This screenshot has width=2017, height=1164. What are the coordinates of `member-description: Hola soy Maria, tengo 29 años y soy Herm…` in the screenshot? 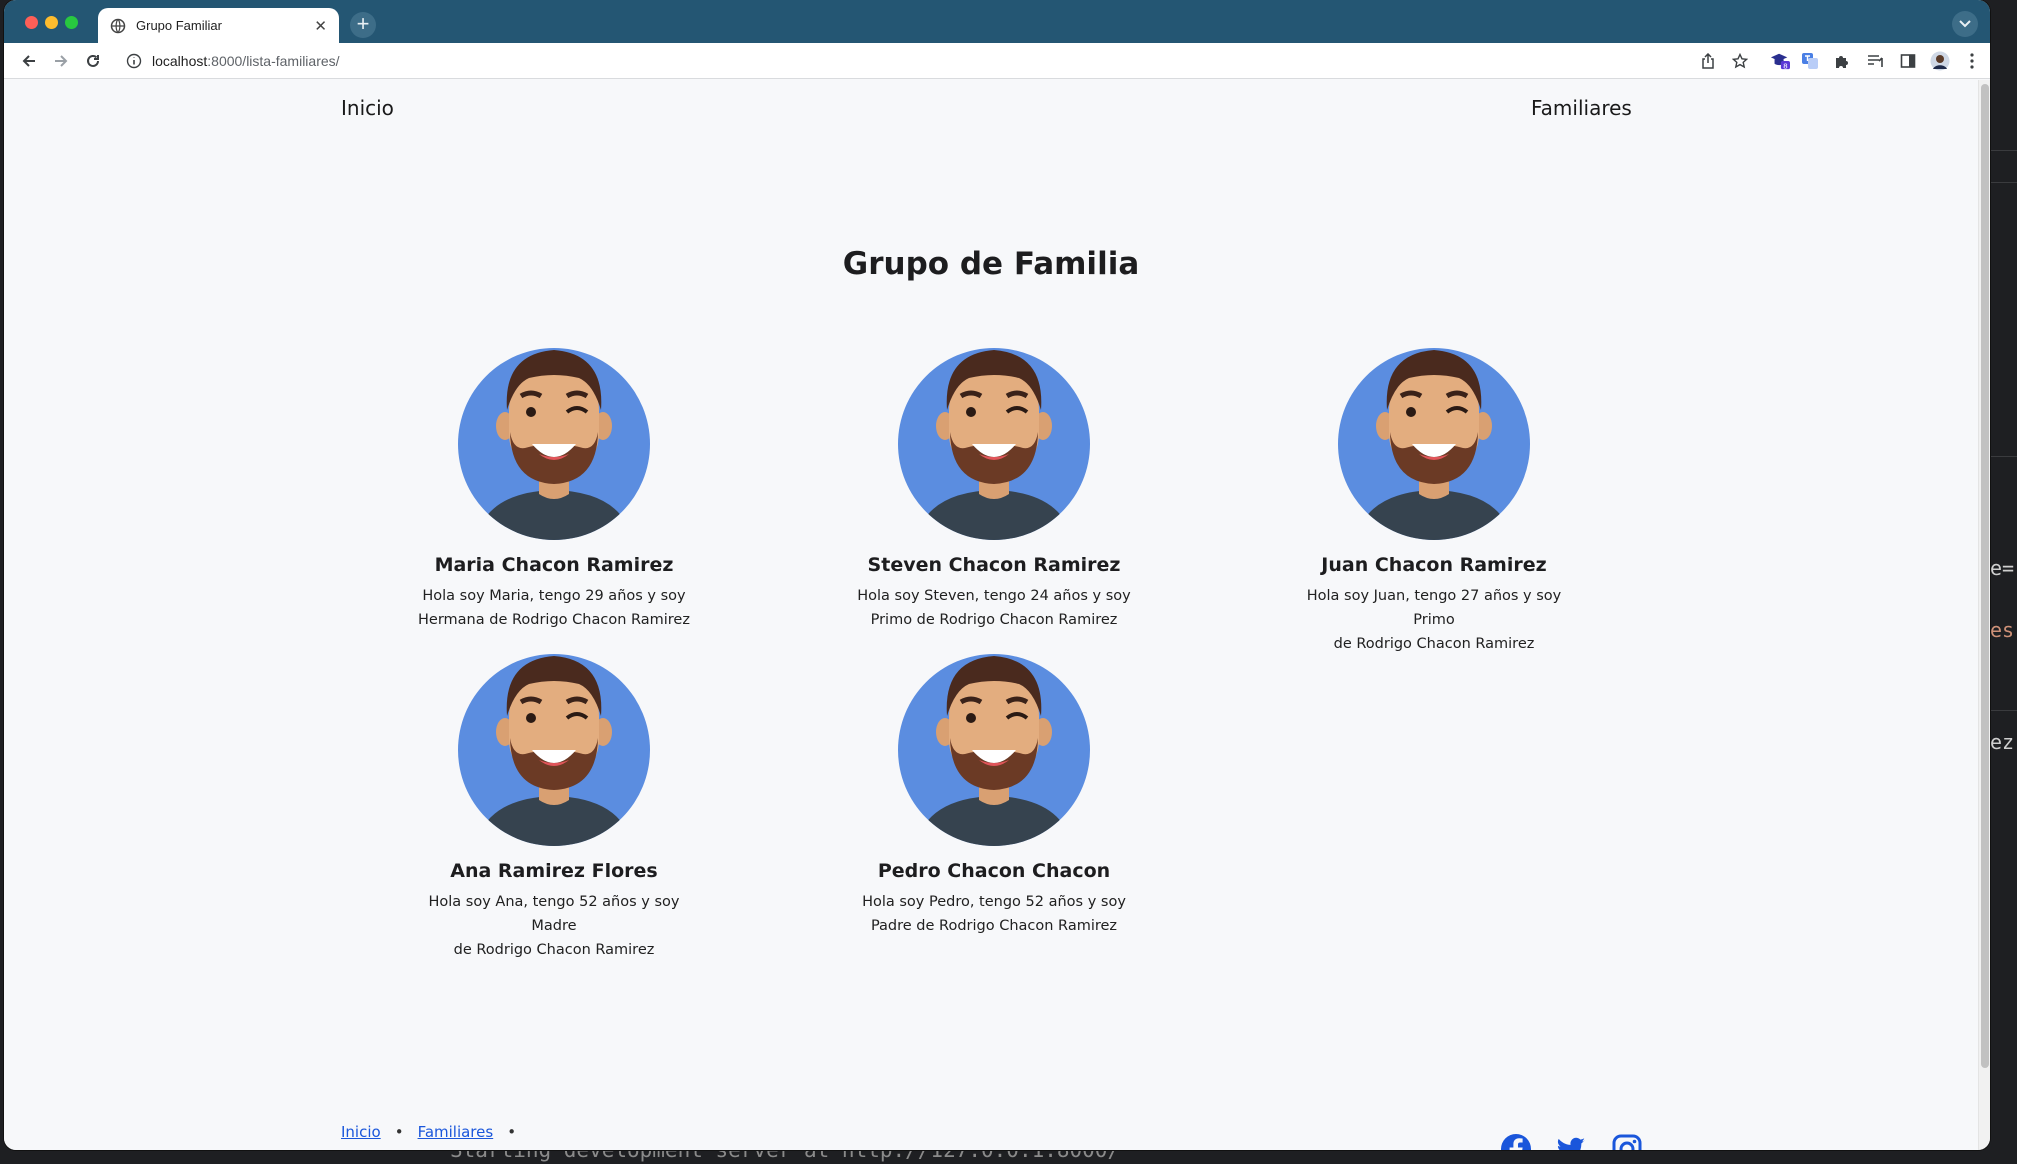 It's located at (554, 608).